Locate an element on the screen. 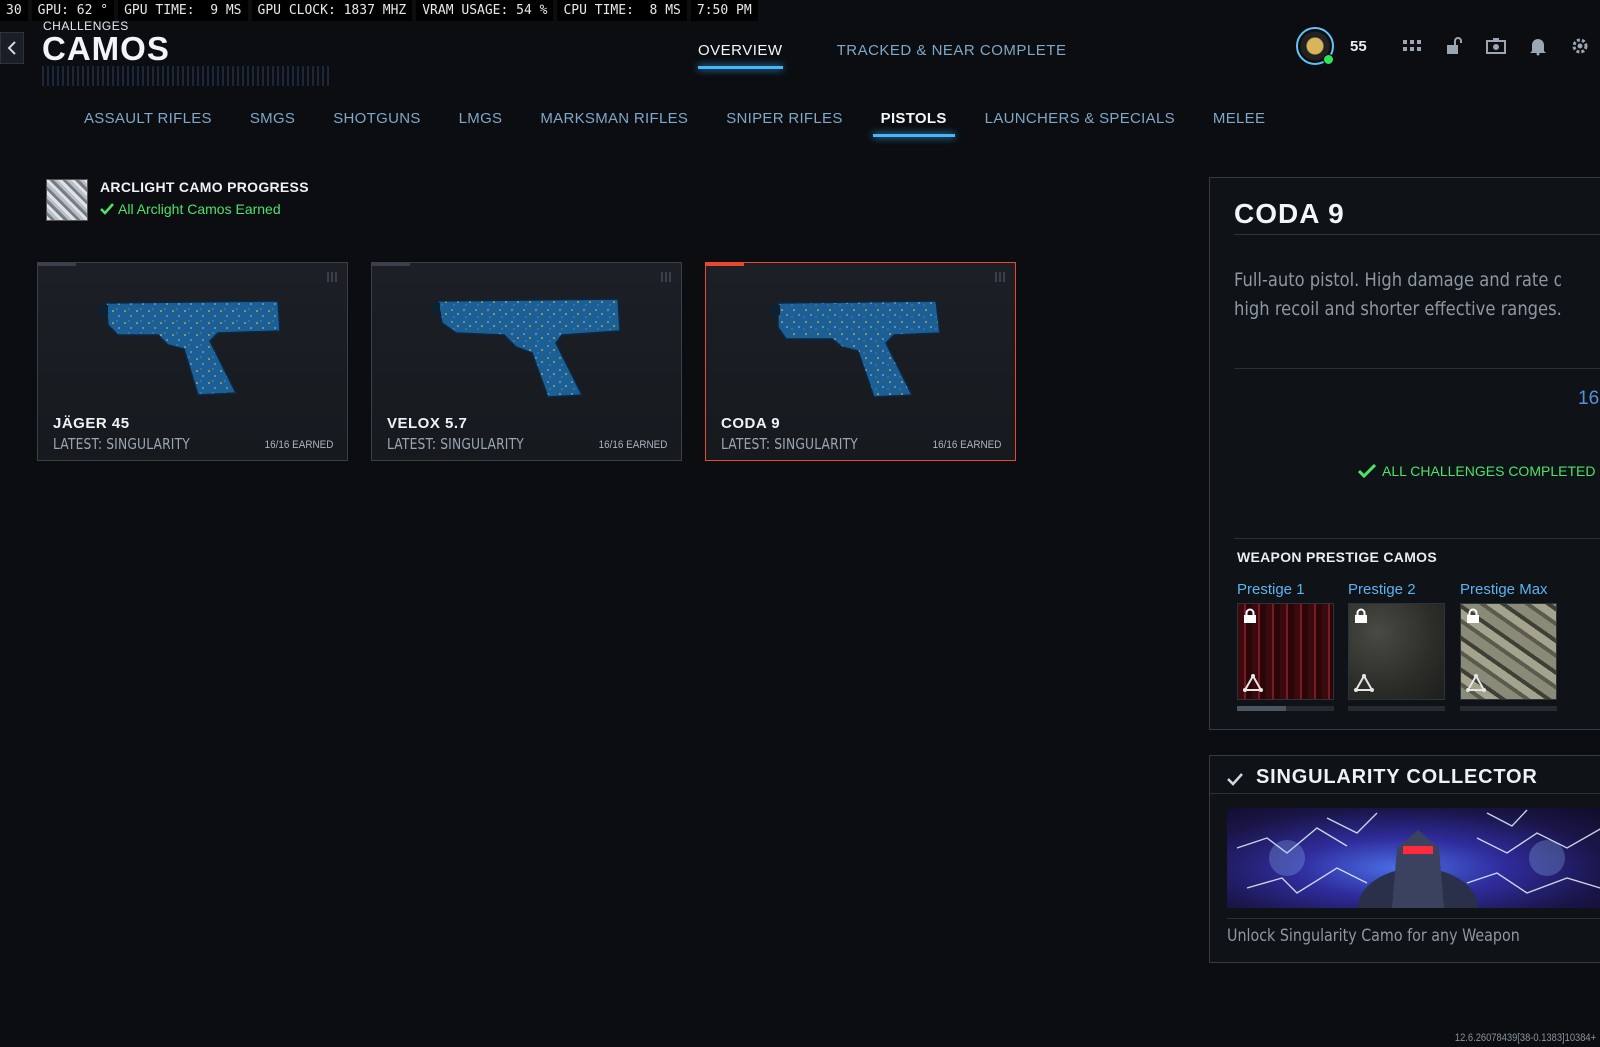 This screenshot has height=1047, width=1600. tab-marksman-rifles: MARKSMAN RIFLES is located at coordinates (614, 121).